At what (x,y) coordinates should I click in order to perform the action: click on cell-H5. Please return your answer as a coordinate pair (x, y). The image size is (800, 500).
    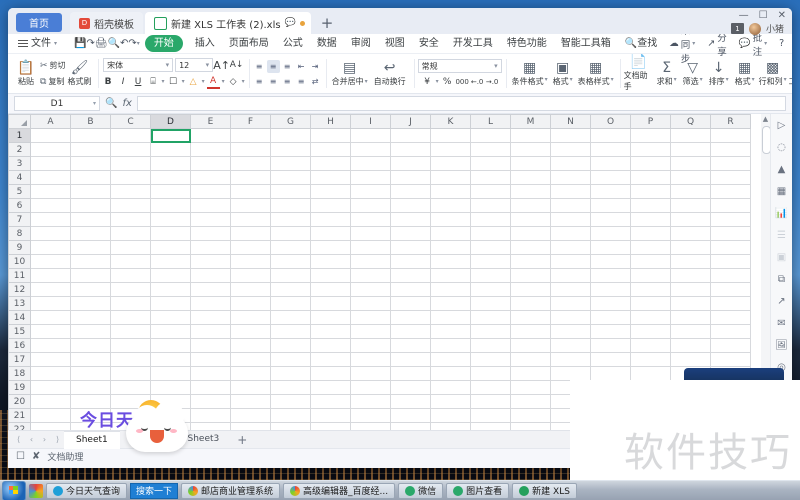
    Looking at the image, I should click on (330, 191).